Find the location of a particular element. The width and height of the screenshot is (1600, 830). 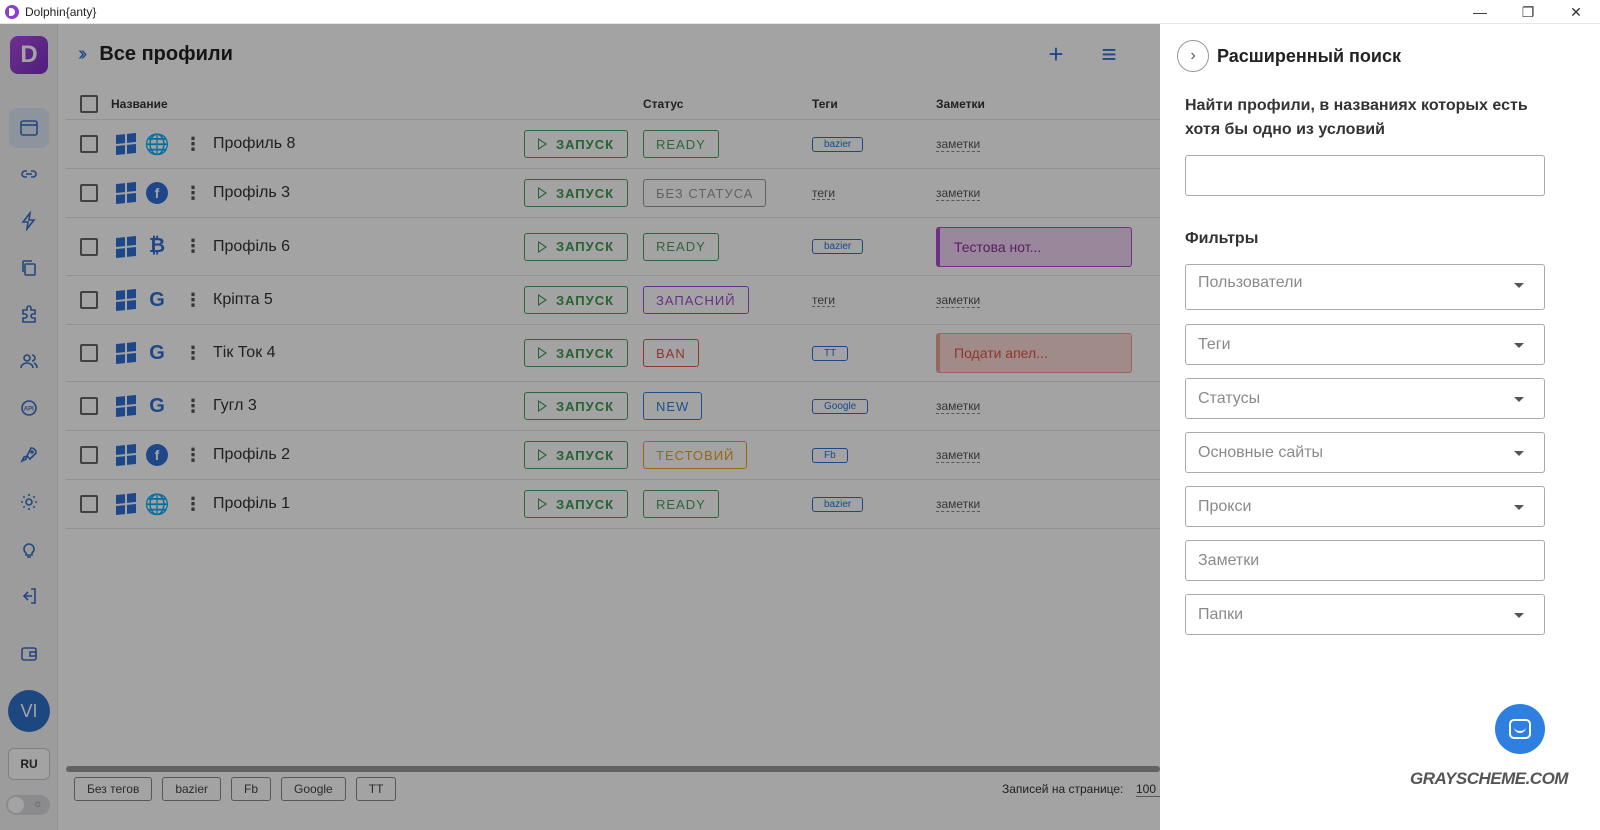

panel-title: Расширенный поиск is located at coordinates (1309, 56).